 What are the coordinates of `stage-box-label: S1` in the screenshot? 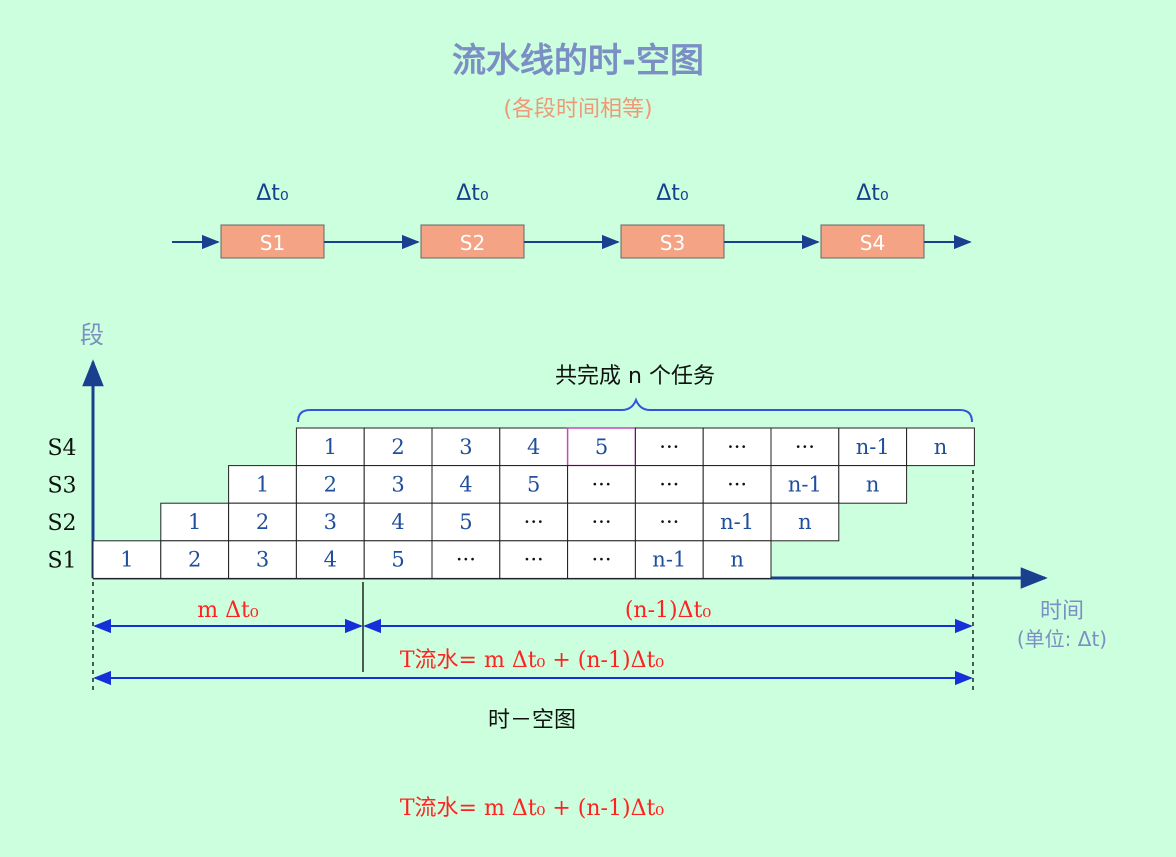 It's located at (272, 243).